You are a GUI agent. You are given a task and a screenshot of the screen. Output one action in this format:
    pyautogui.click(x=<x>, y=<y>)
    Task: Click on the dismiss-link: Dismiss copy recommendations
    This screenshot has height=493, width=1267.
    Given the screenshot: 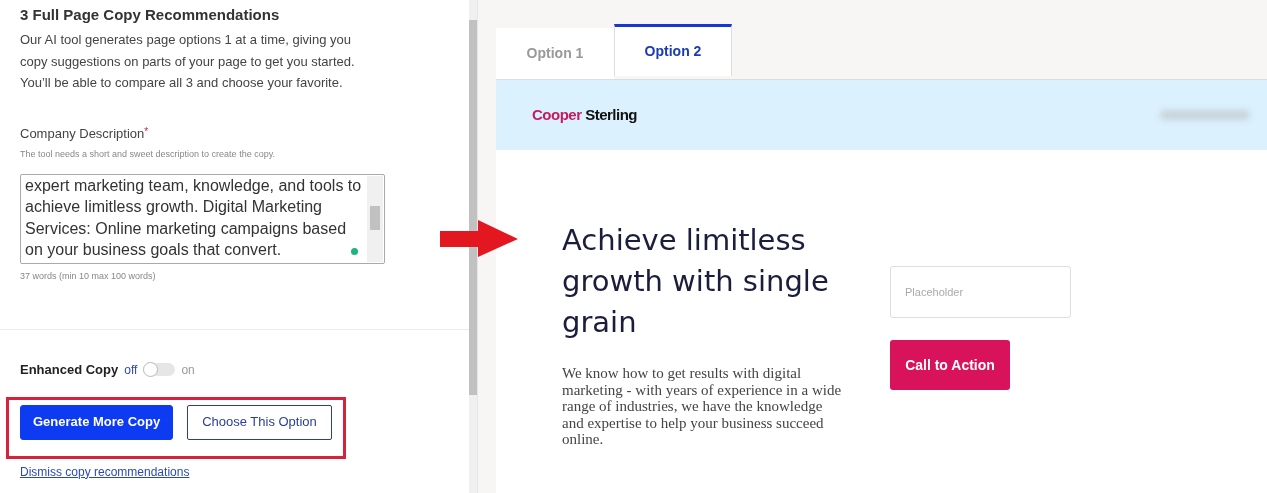 What is the action you would take?
    pyautogui.click(x=105, y=471)
    